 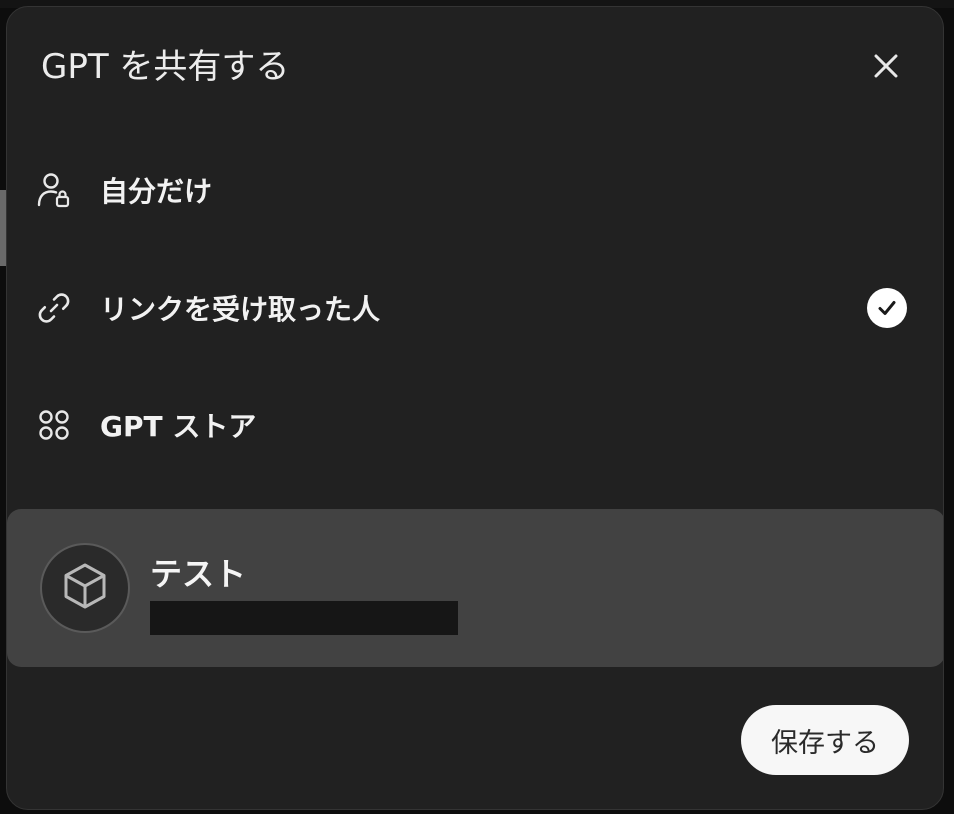 I want to click on cube-icon, so click(x=85, y=588).